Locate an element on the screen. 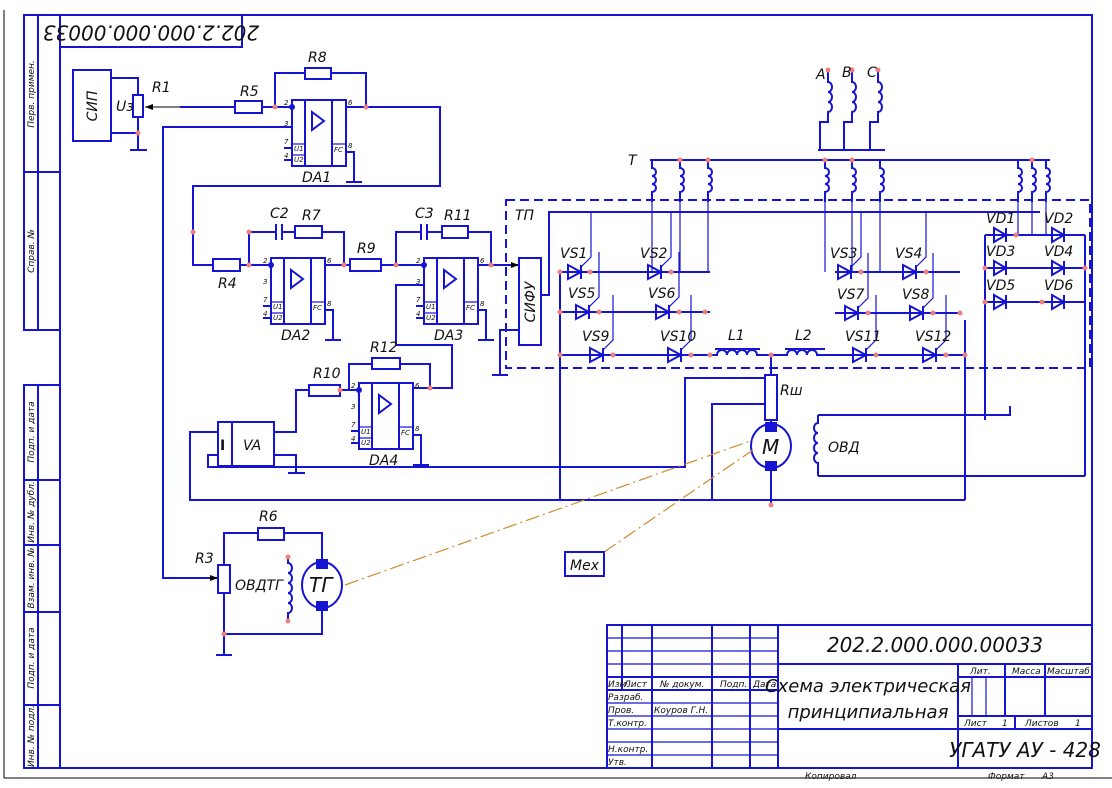 The height and width of the screenshot is (788, 1112). svg-text: Утв. is located at coordinates (617, 763).